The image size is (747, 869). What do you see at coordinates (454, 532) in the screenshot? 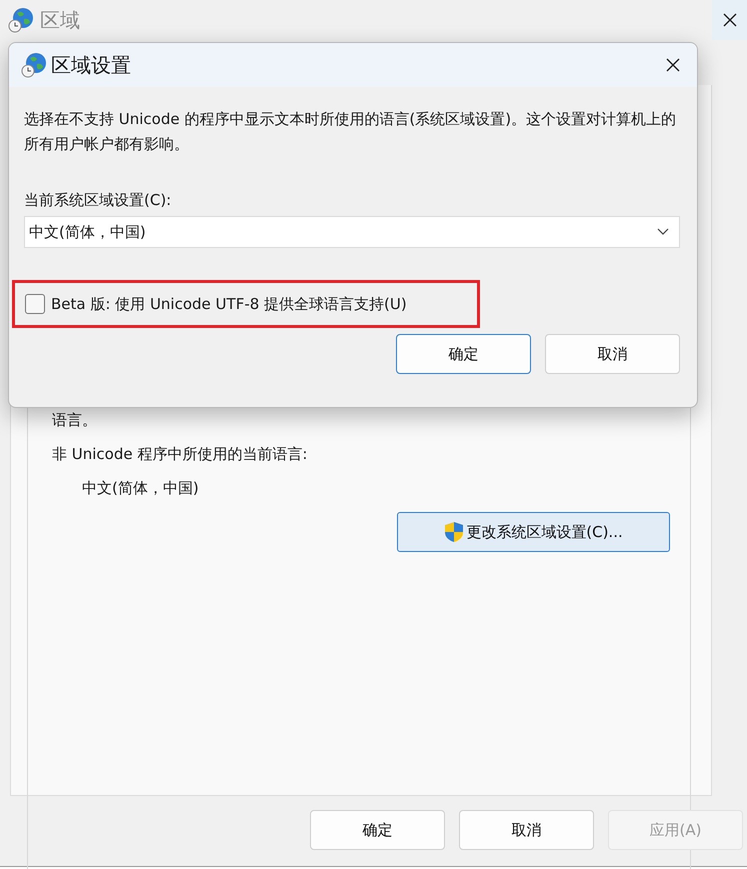
I see `shield-icon` at bounding box center [454, 532].